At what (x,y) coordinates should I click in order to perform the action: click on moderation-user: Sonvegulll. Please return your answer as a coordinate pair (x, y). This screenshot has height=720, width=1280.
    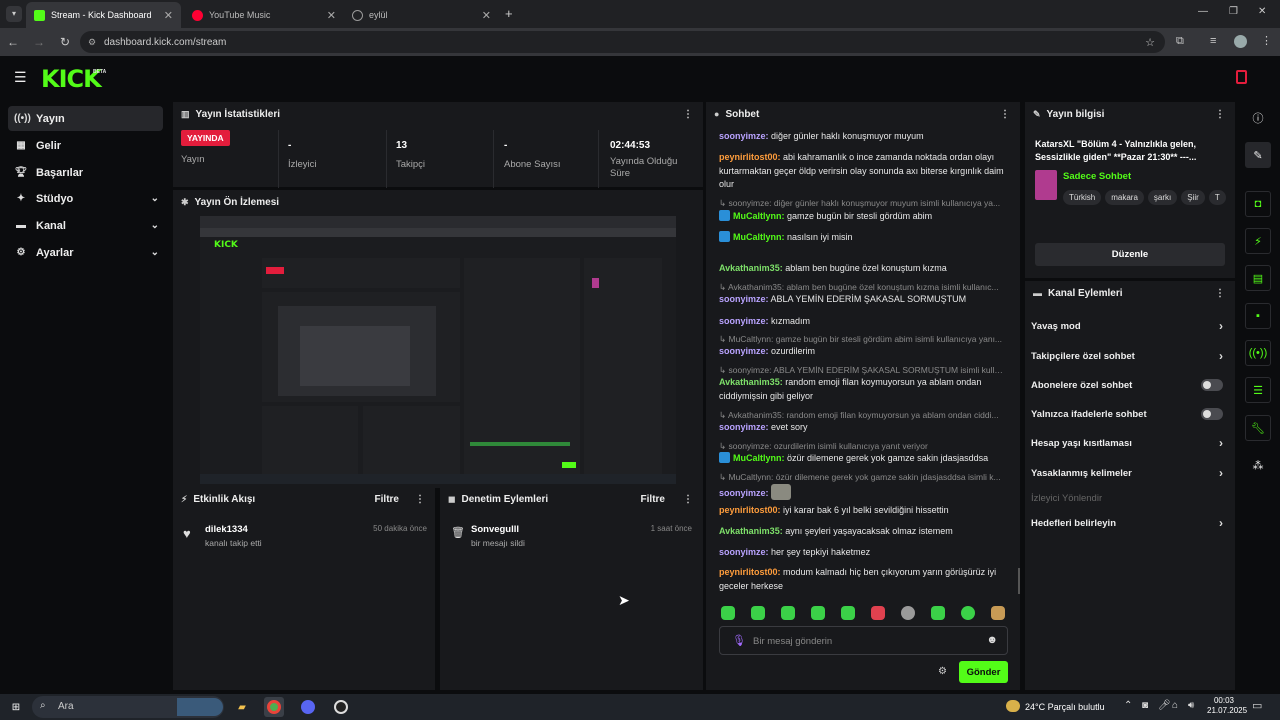
    Looking at the image, I should click on (495, 529).